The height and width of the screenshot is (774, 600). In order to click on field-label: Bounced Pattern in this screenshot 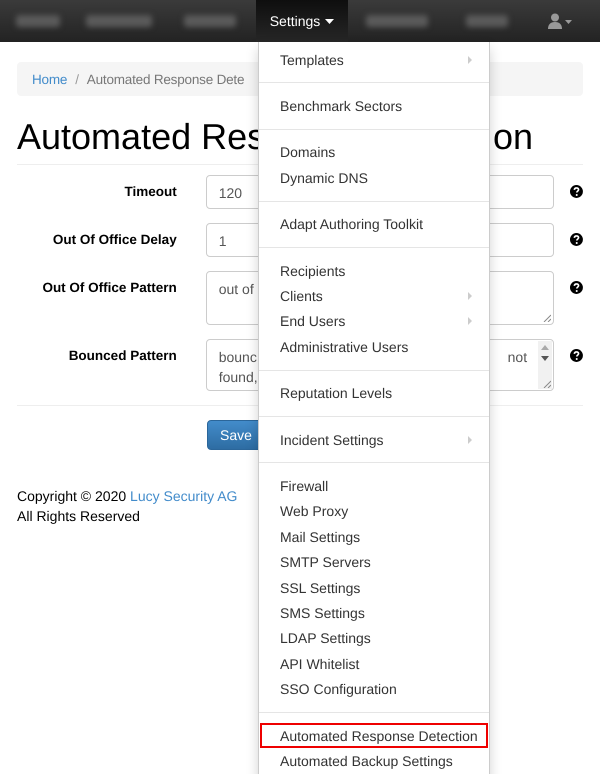, I will do `click(122, 355)`.